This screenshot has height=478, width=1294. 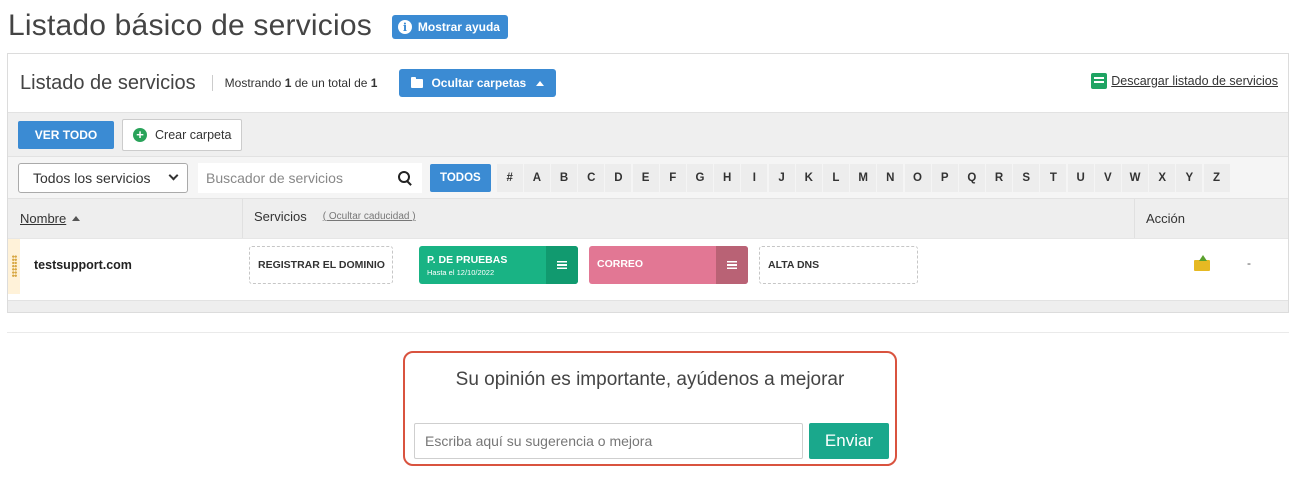 I want to click on header-divider, so click(x=212, y=83).